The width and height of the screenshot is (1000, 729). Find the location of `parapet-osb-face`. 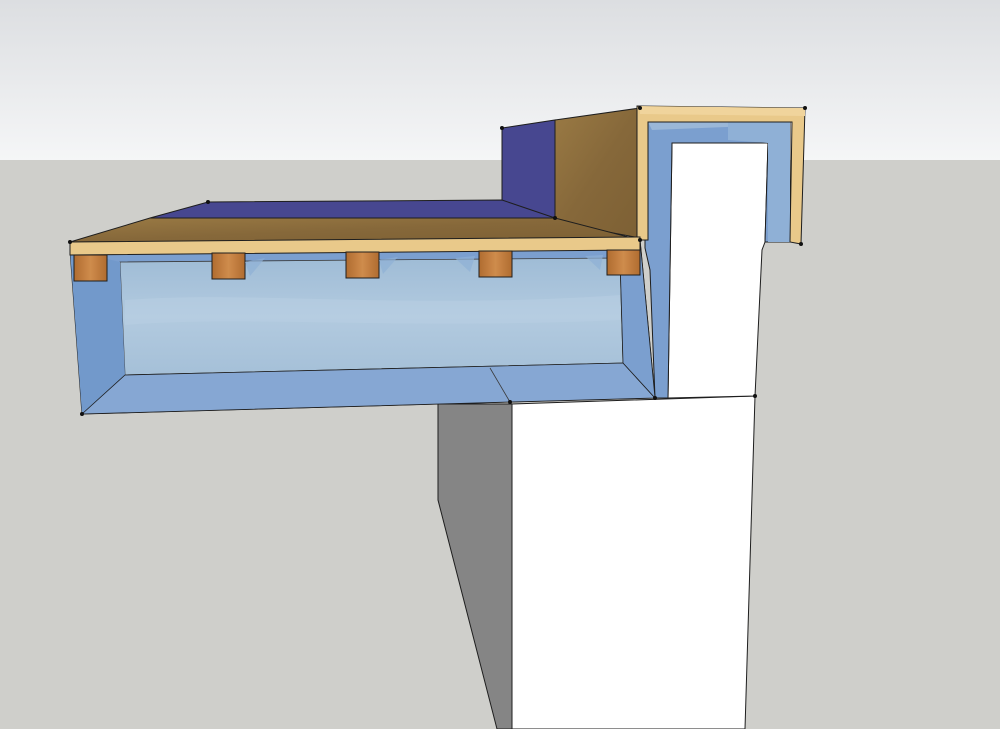

parapet-osb-face is located at coordinates (597, 173).